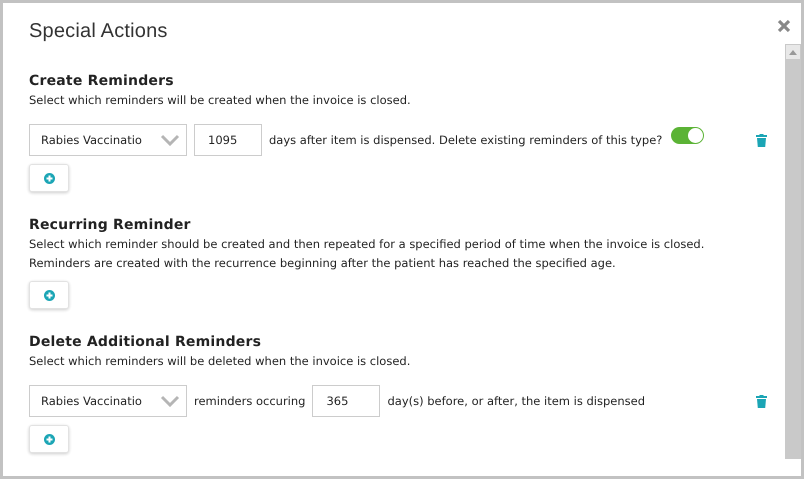 The image size is (804, 479). What do you see at coordinates (98, 31) in the screenshot?
I see `dialog-title: Special Actions` at bounding box center [98, 31].